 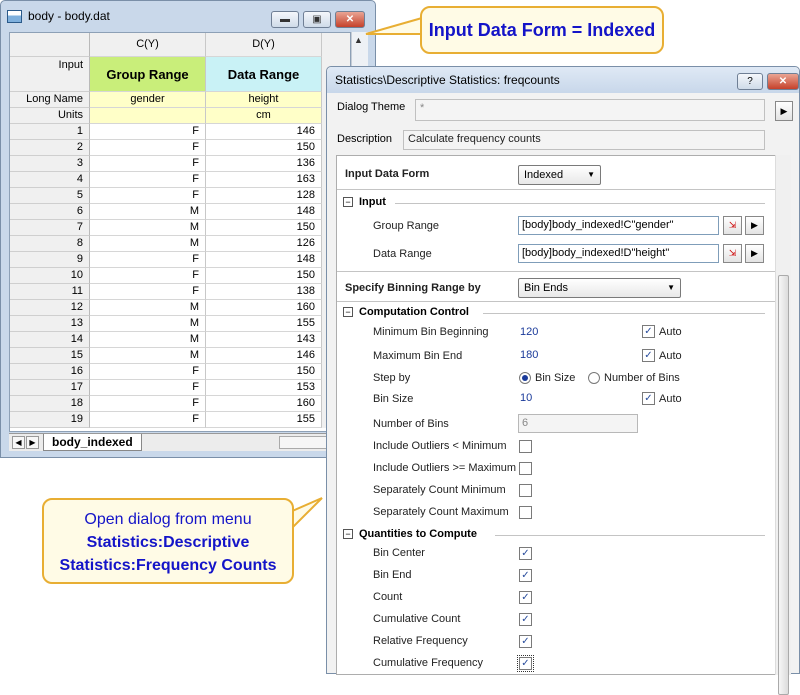 What do you see at coordinates (670, 332) in the screenshot?
I see `min-bin-auto-label: Auto` at bounding box center [670, 332].